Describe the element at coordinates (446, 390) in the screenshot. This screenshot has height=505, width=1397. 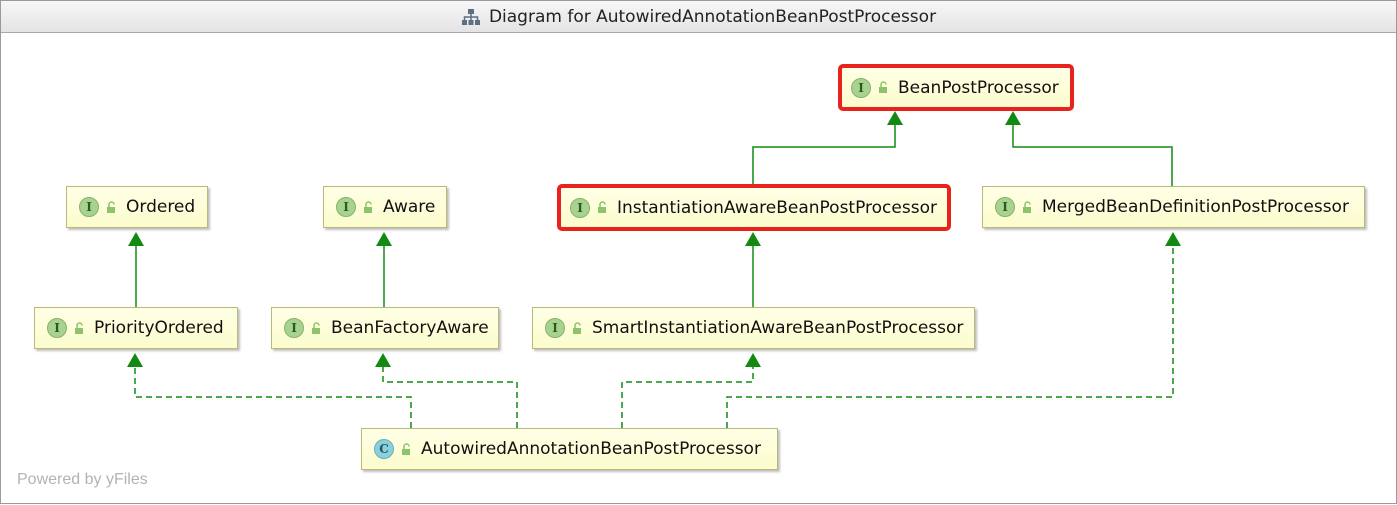
I see `edge-autowired-to-beanfactoryaware` at that location.